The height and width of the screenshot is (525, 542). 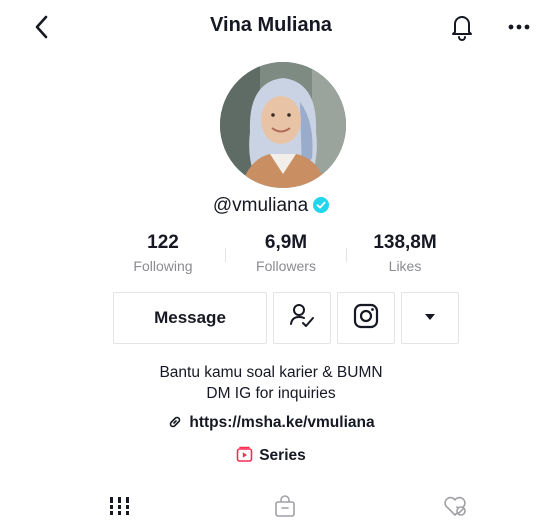 I want to click on add-friend-icon, so click(x=302, y=318).